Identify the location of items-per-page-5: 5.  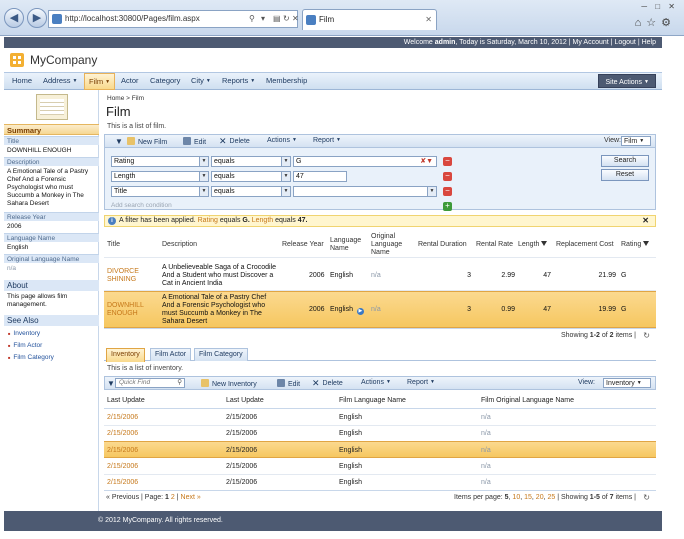
(507, 497).